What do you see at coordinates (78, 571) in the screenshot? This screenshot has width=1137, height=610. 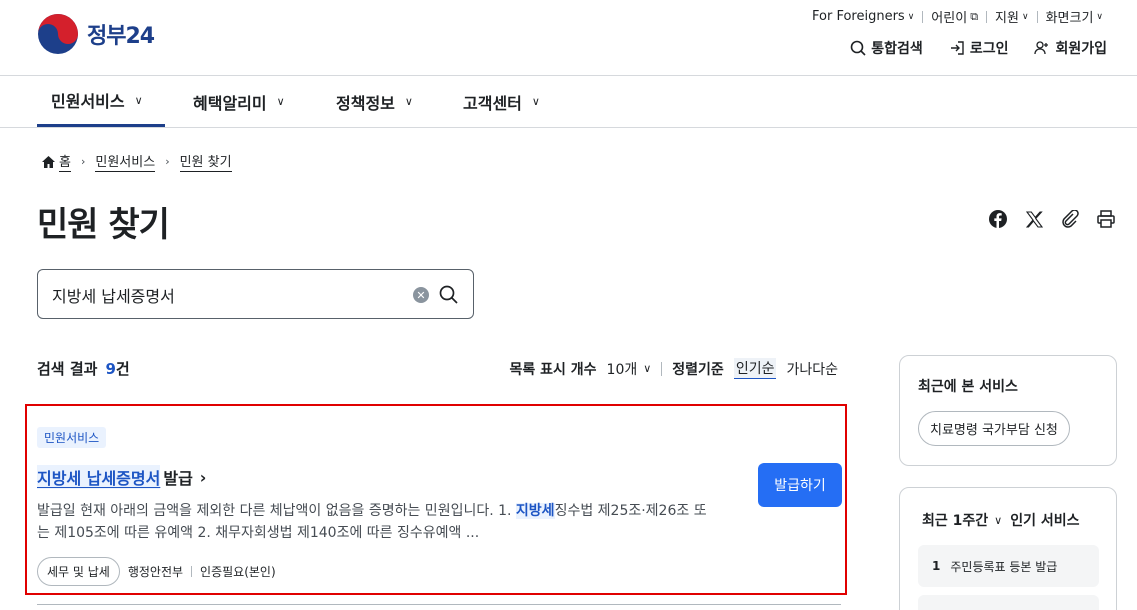 I see `category-pill: 세무 및 납세` at bounding box center [78, 571].